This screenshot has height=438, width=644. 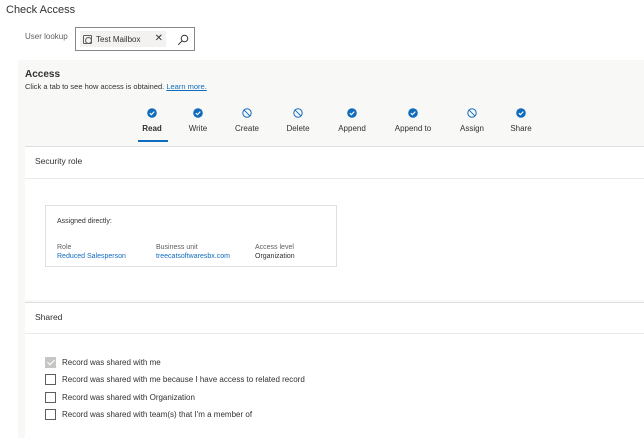 What do you see at coordinates (334, 333) in the screenshot?
I see `shared-divider` at bounding box center [334, 333].